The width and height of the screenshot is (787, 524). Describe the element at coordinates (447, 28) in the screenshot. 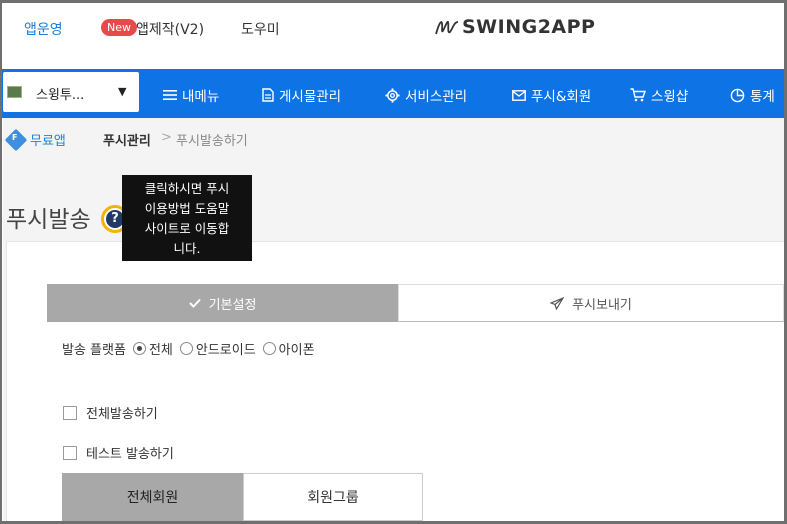

I see `logo-mark-icon` at that location.